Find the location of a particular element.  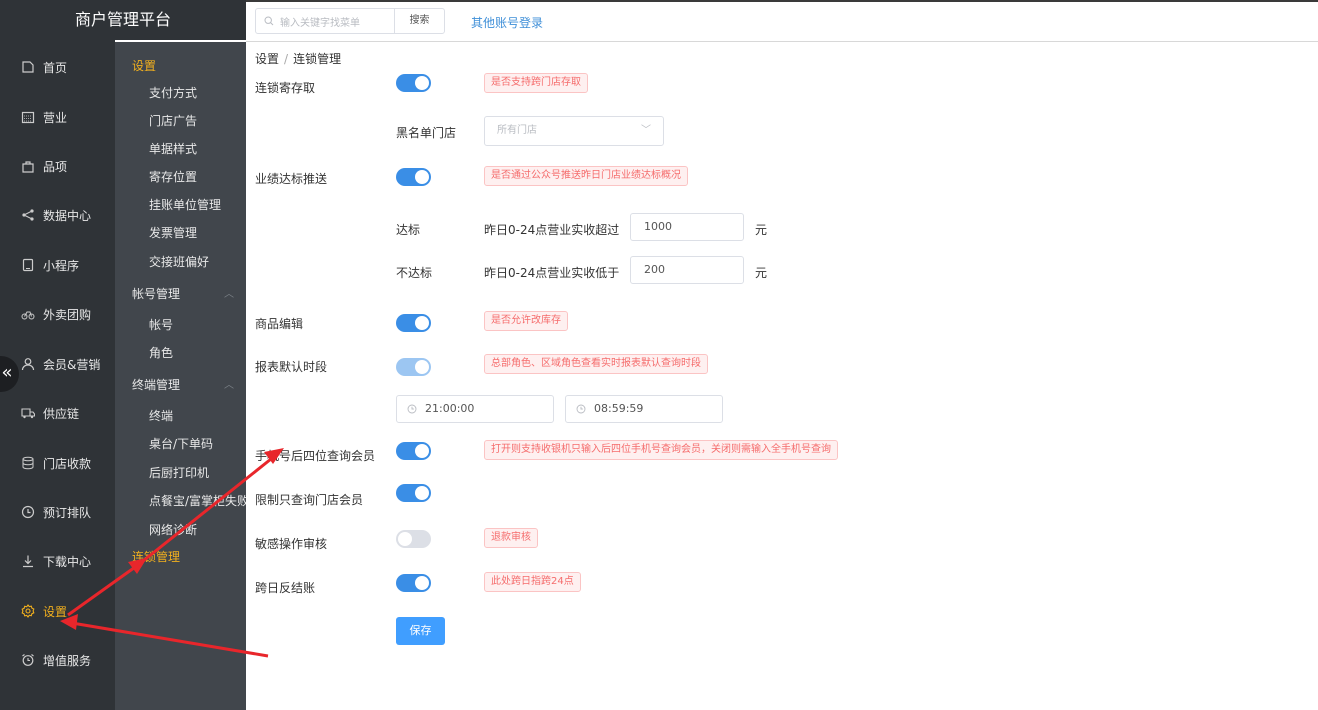

product-edit-label: 商品编辑 is located at coordinates (279, 324).